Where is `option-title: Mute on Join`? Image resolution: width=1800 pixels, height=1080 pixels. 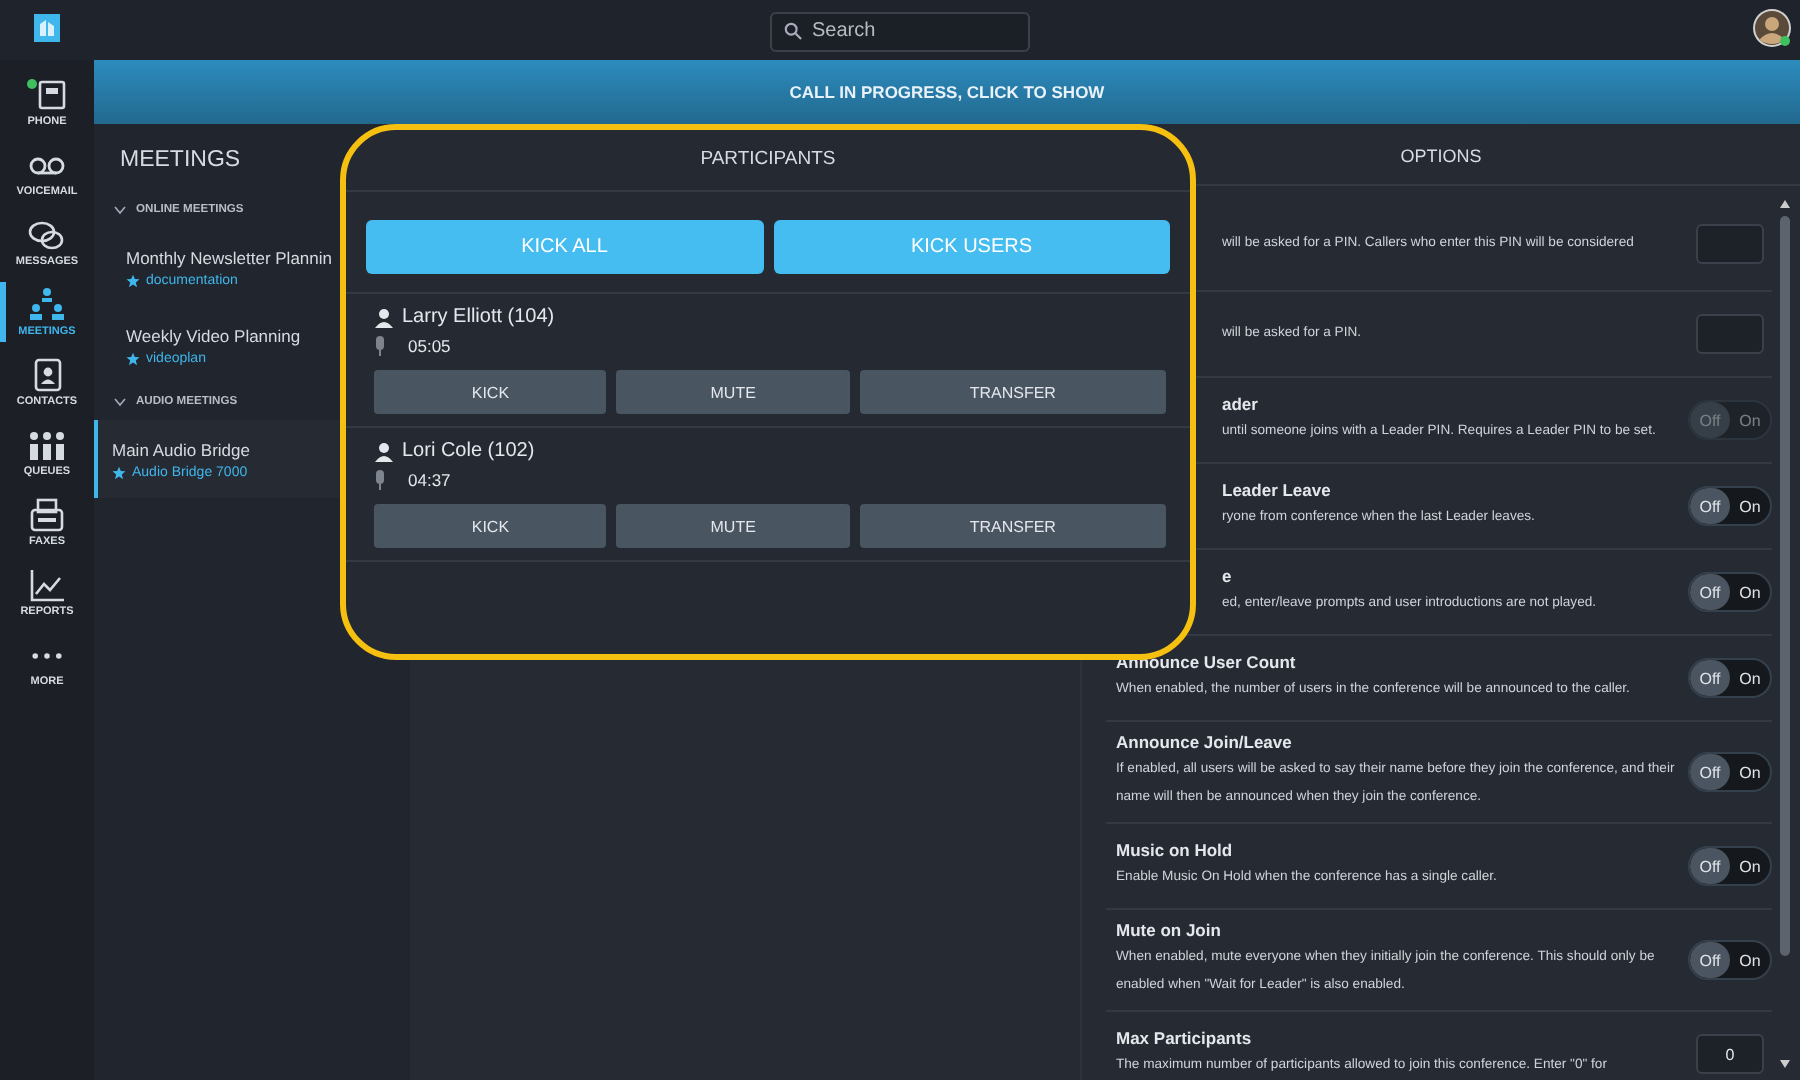
option-title: Mute on Join is located at coordinates (1169, 930).